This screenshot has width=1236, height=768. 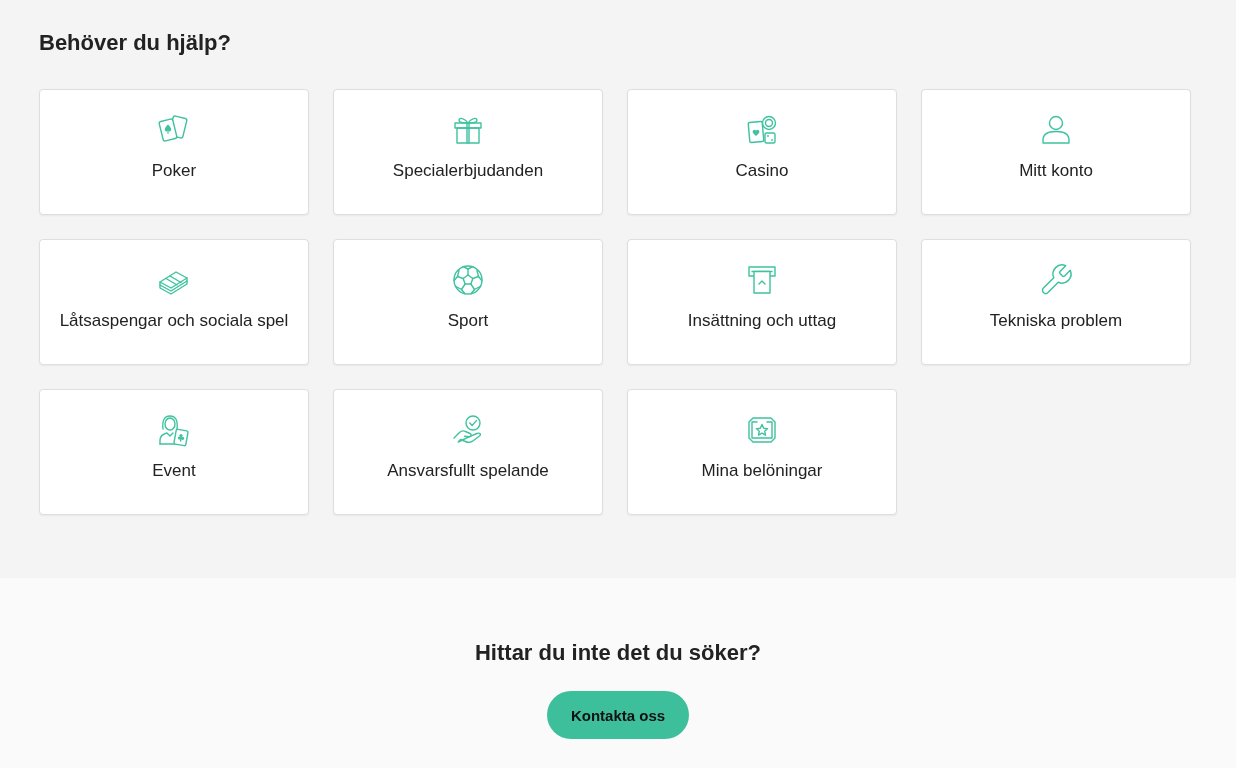 I want to click on section-heading: Behöver du hjälp?, so click(x=135, y=43).